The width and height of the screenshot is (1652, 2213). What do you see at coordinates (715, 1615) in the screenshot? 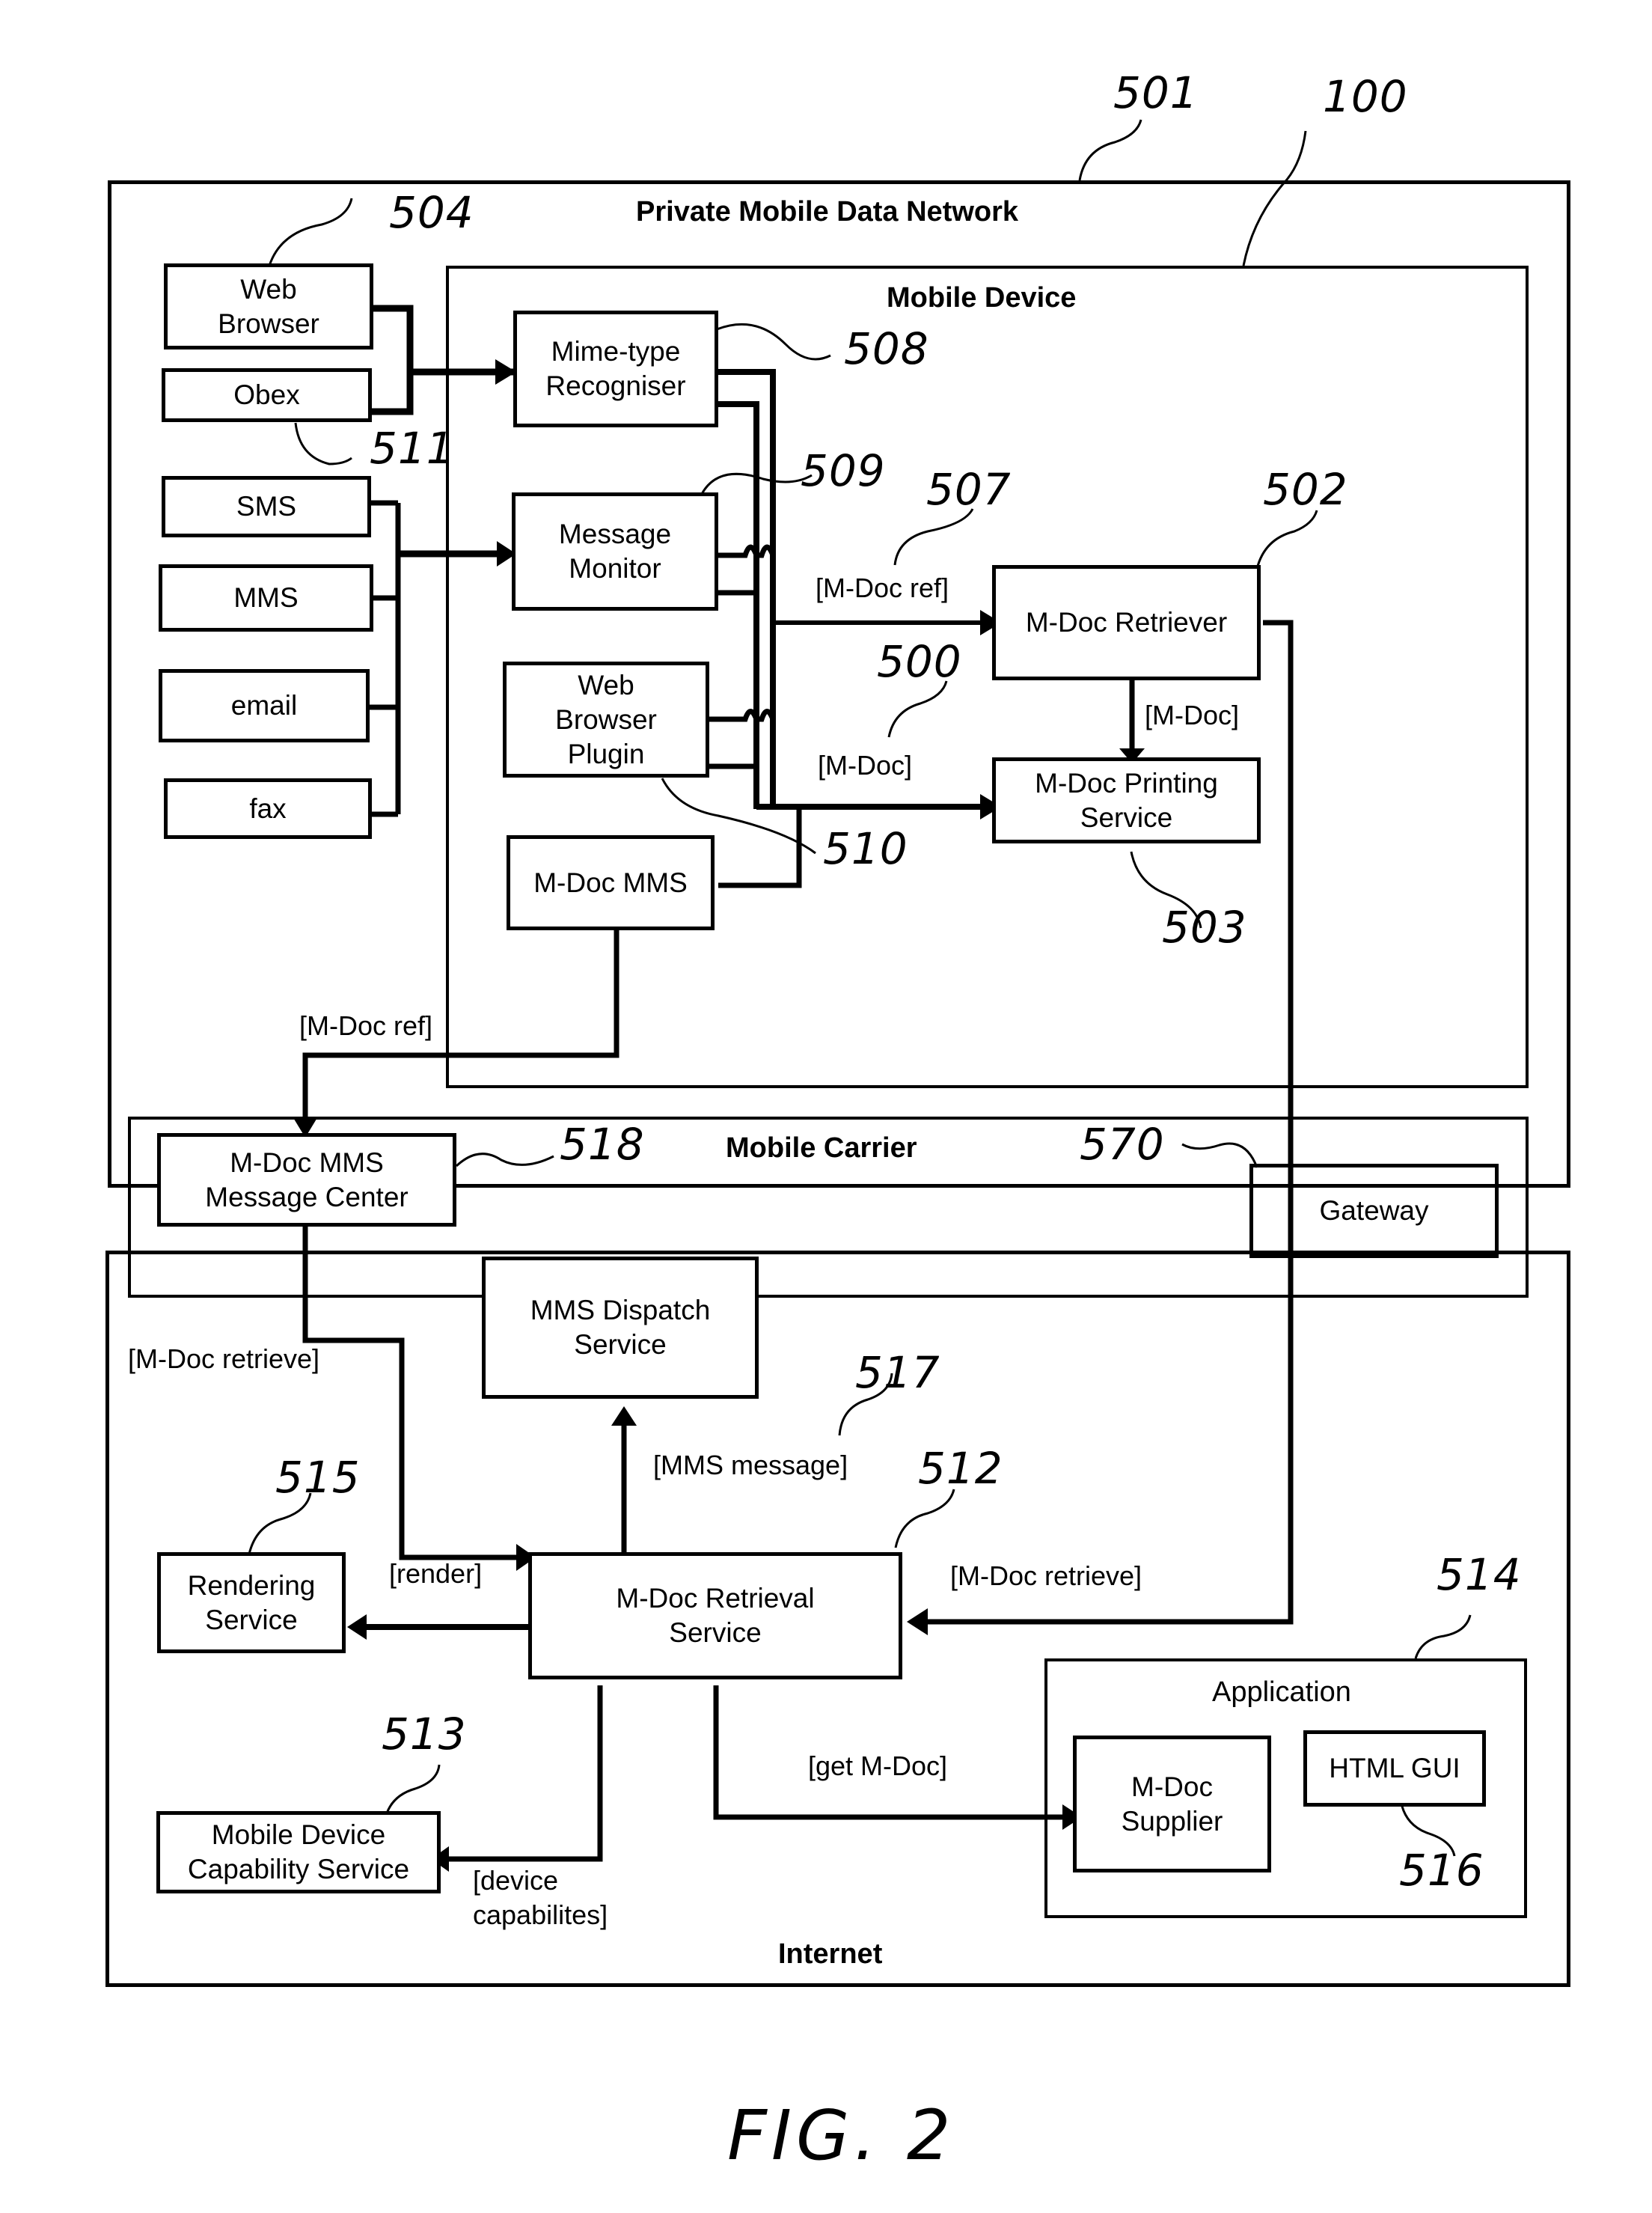
I see `mdoc-retrieval-service-box: M-Doc Retrieval Service` at bounding box center [715, 1615].